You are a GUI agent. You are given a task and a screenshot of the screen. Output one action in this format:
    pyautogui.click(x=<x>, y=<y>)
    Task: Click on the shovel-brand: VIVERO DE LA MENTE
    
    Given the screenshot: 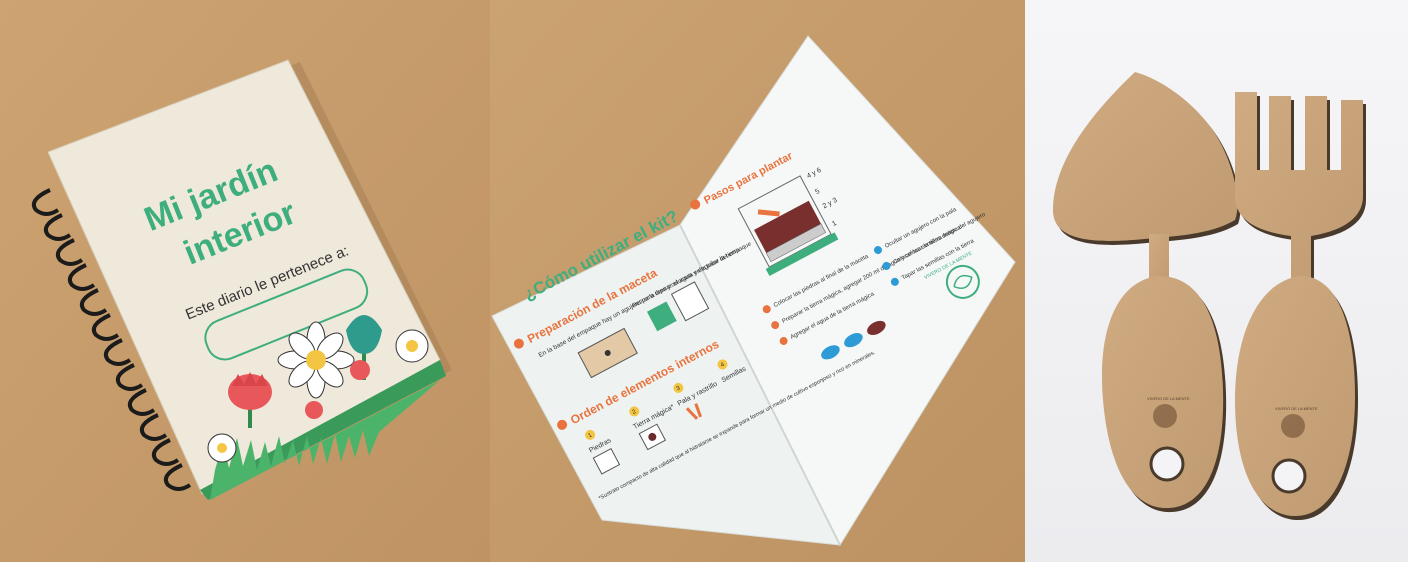 What is the action you would take?
    pyautogui.click(x=1168, y=398)
    